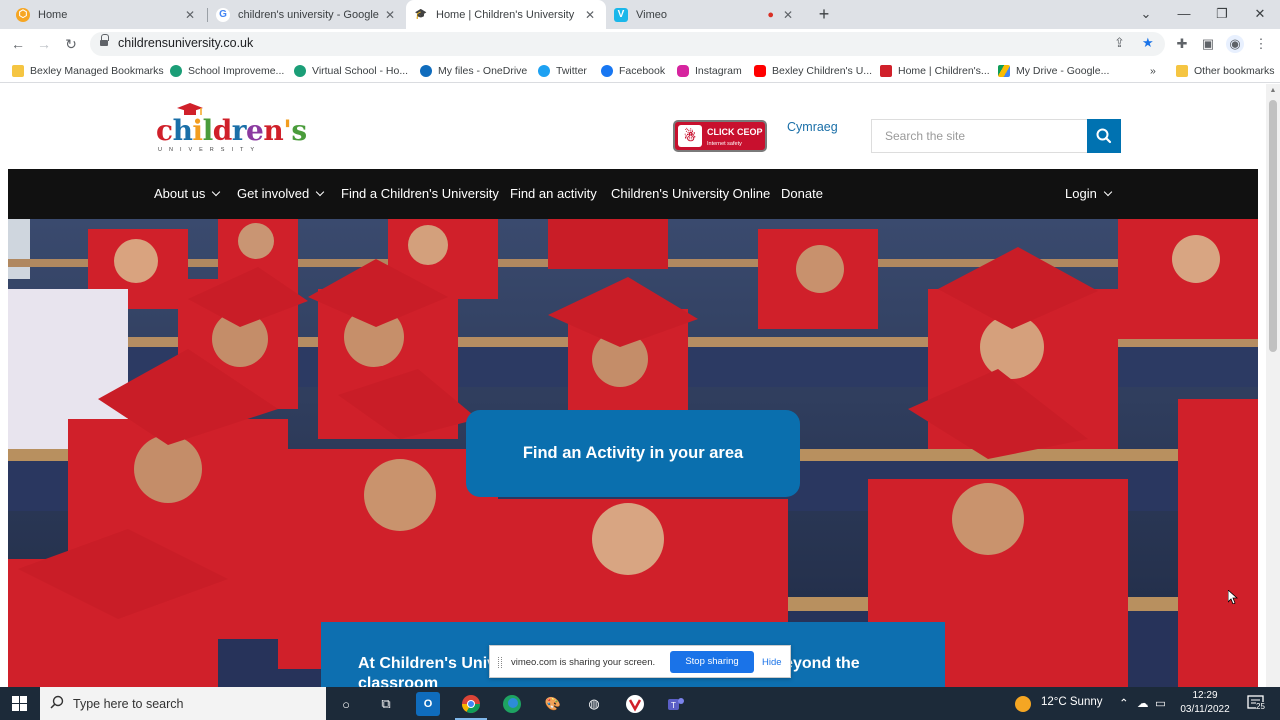  Describe the element at coordinates (44, 44) in the screenshot. I see `forward-arrow-icon: →` at that location.